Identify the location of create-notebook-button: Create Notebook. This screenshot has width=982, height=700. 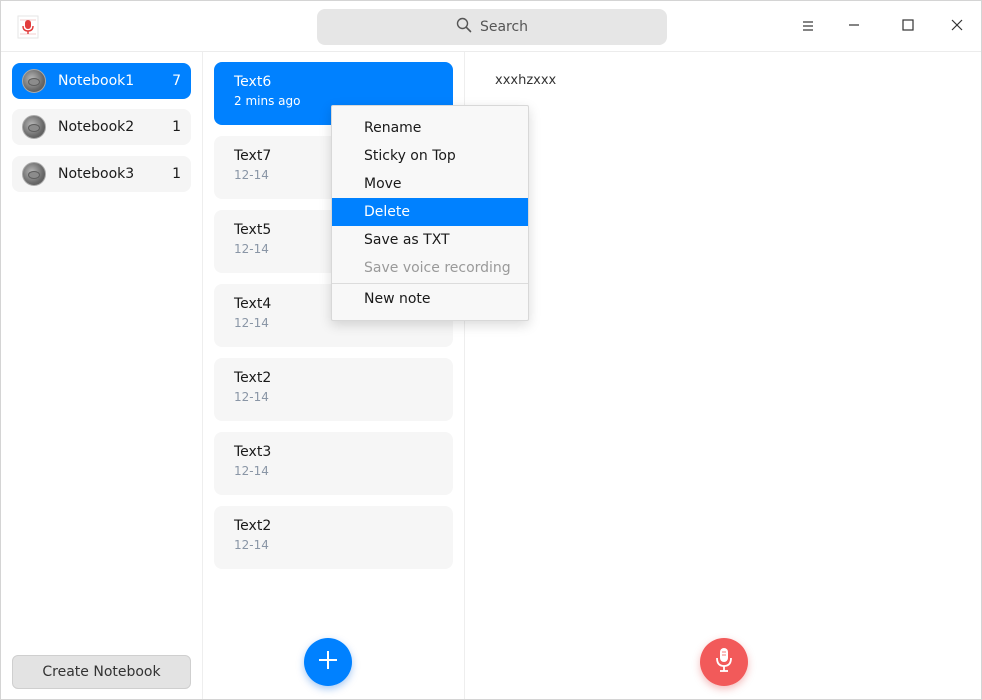
(101, 672).